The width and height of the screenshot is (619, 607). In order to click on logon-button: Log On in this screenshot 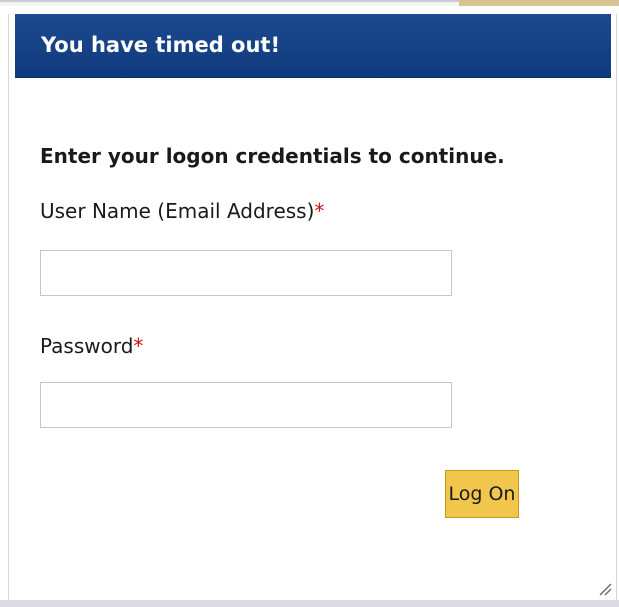, I will do `click(482, 494)`.